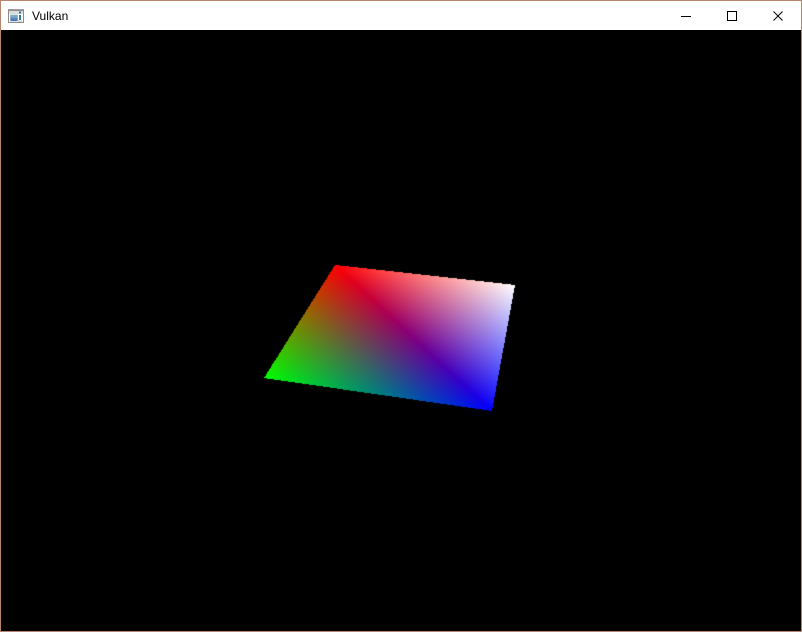 The image size is (802, 632). I want to click on window-controls, so click(732, 15).